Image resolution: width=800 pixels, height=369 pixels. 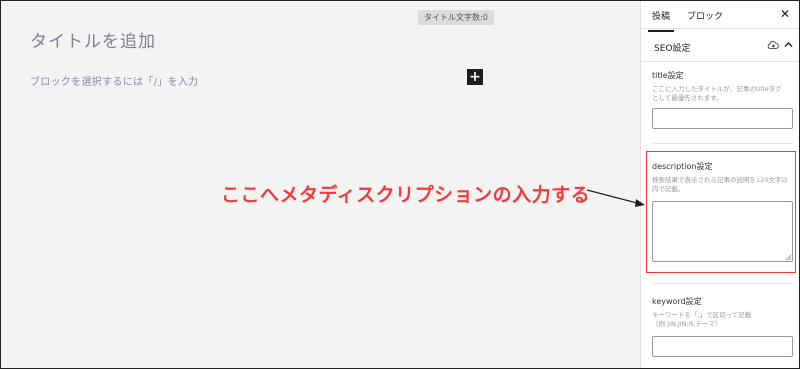 I want to click on add-block-button: +, so click(x=475, y=77).